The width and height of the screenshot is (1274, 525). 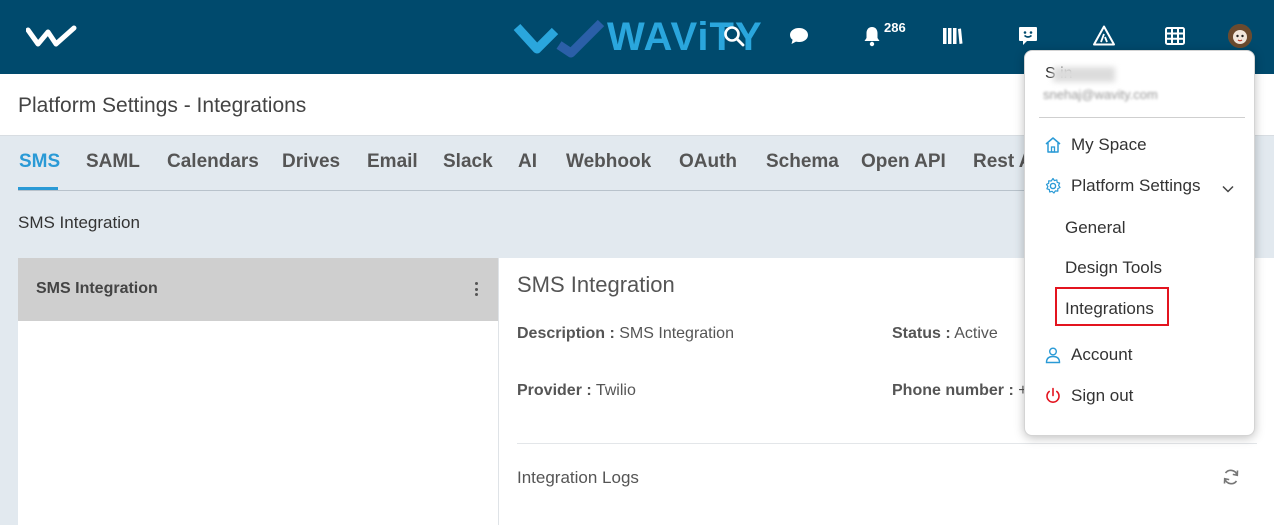 I want to click on refresh-icon, so click(x=1231, y=477).